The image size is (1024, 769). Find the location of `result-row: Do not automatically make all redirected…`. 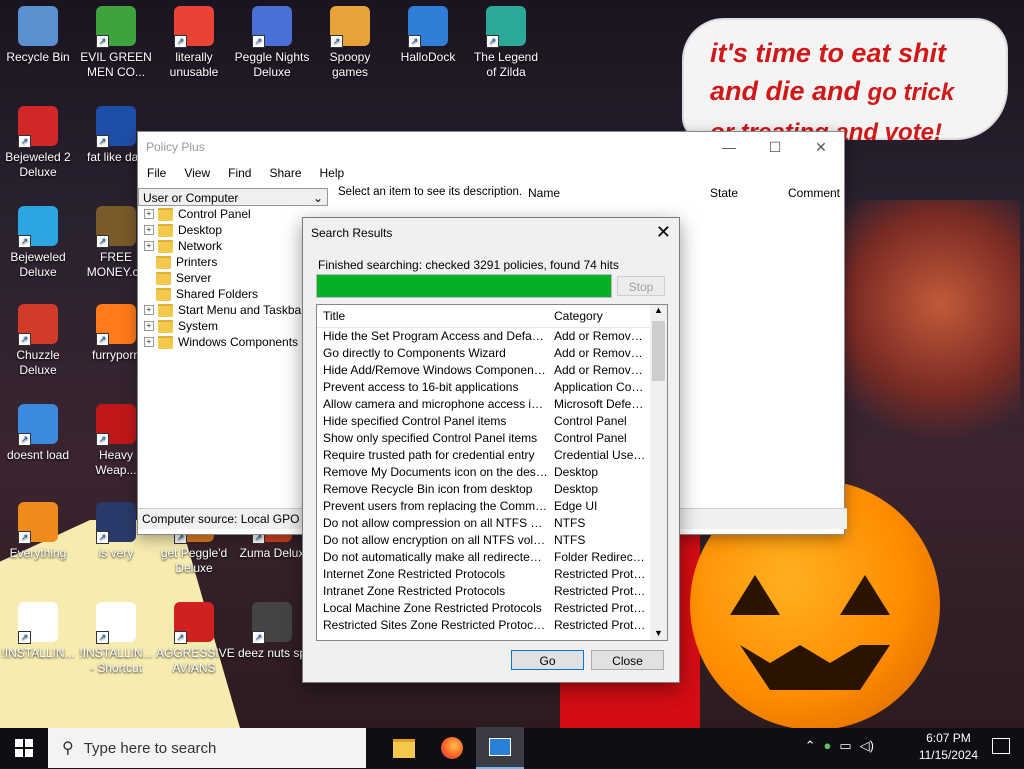

result-row: Do not automatically make all redirected… is located at coordinates (492, 557).